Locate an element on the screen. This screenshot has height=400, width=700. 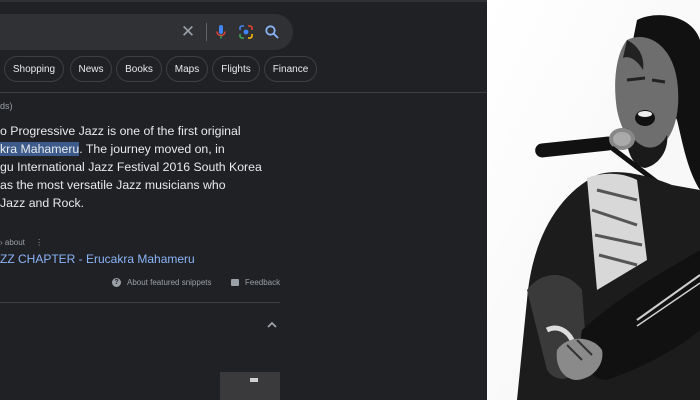
tab-books: Books is located at coordinates (139, 69).